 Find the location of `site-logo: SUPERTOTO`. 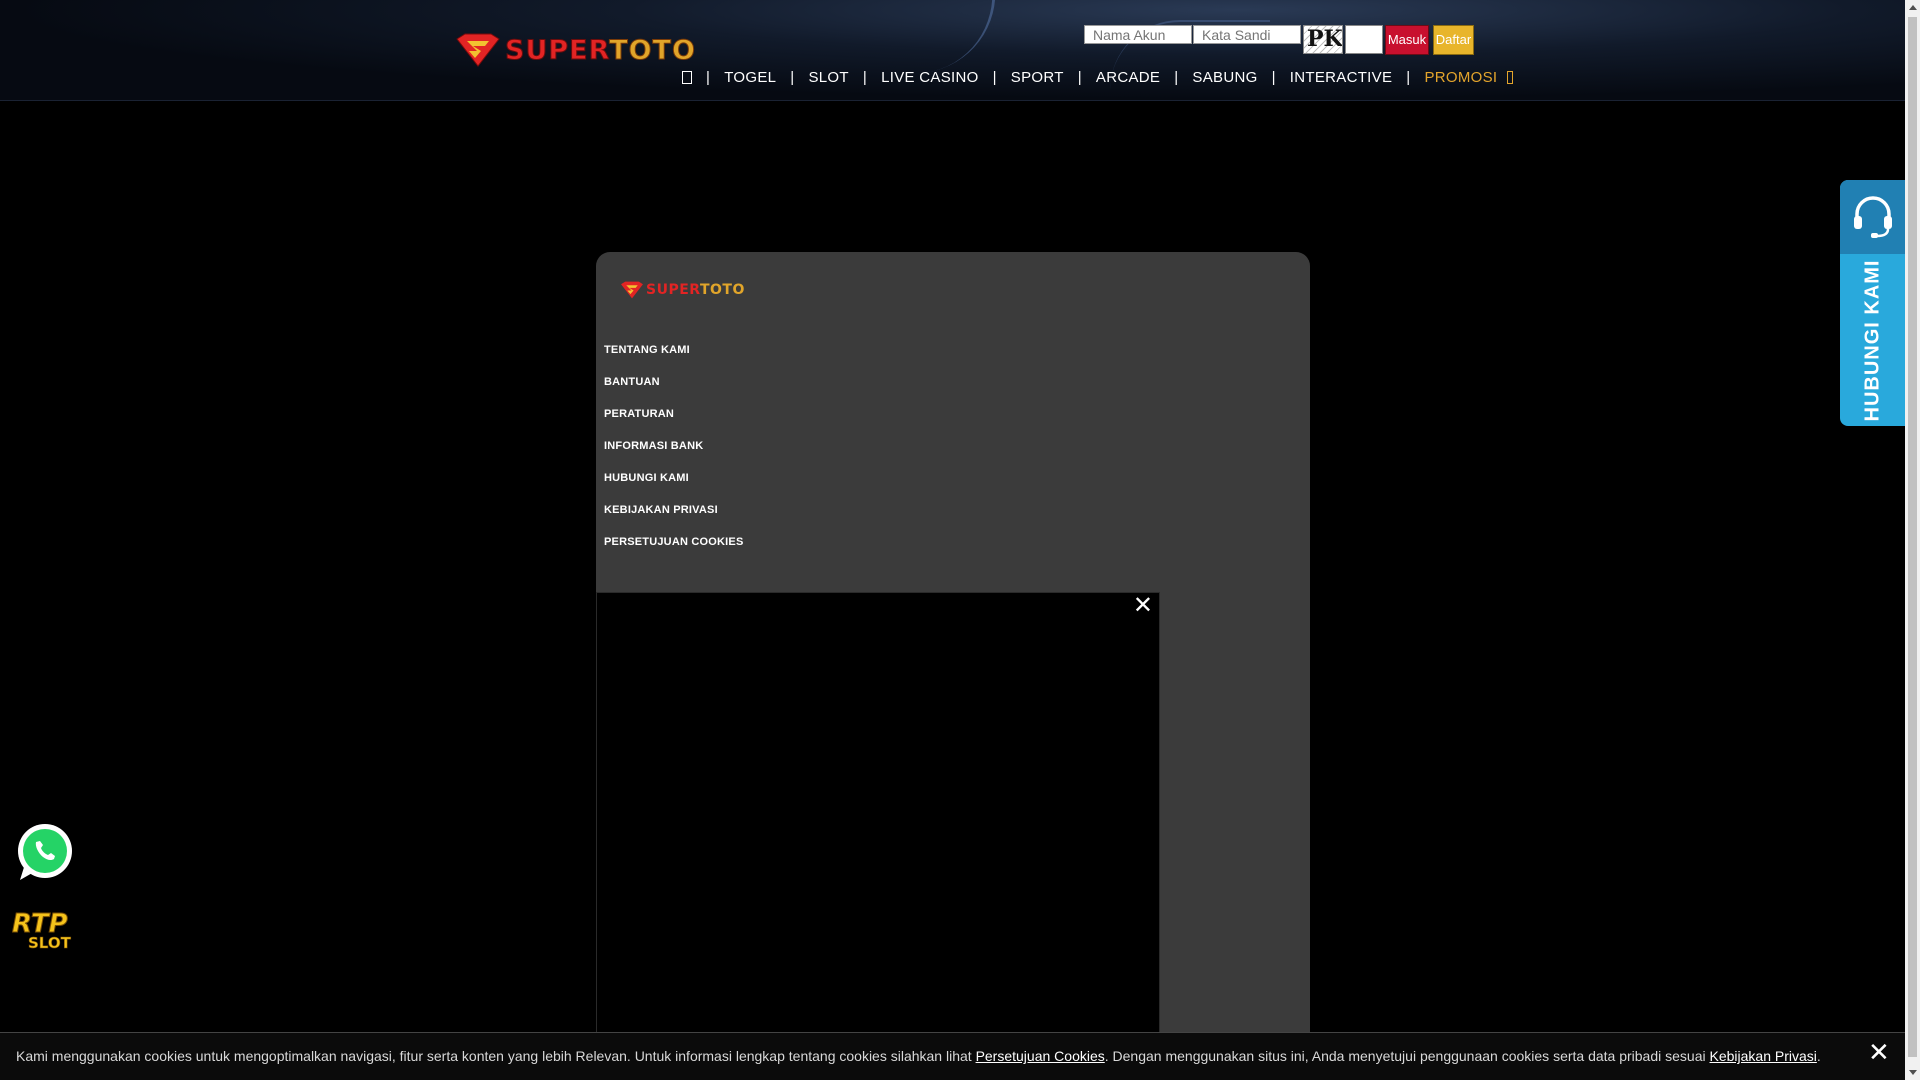

site-logo: SUPERTOTO is located at coordinates (575, 50).